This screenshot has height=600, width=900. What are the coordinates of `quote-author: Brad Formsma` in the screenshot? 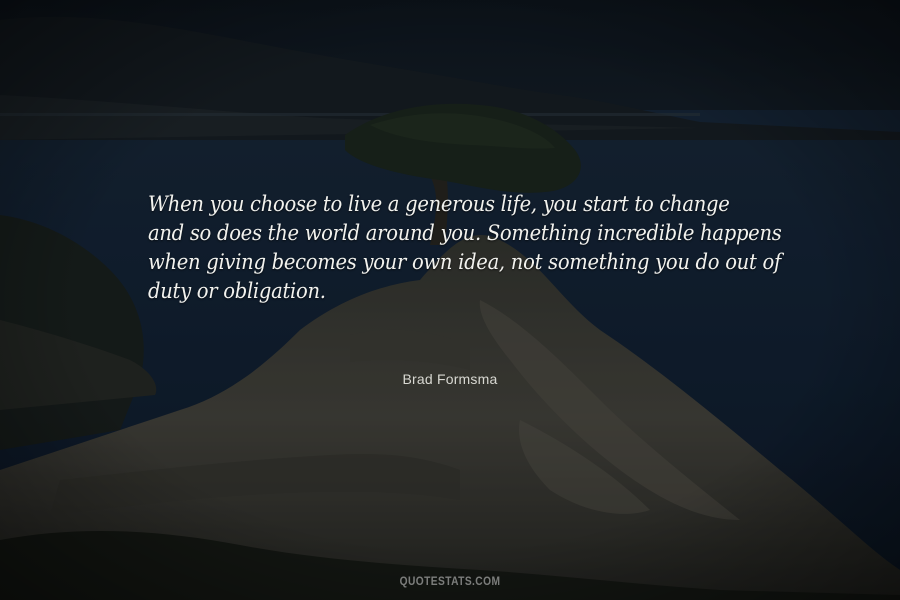 It's located at (450, 379).